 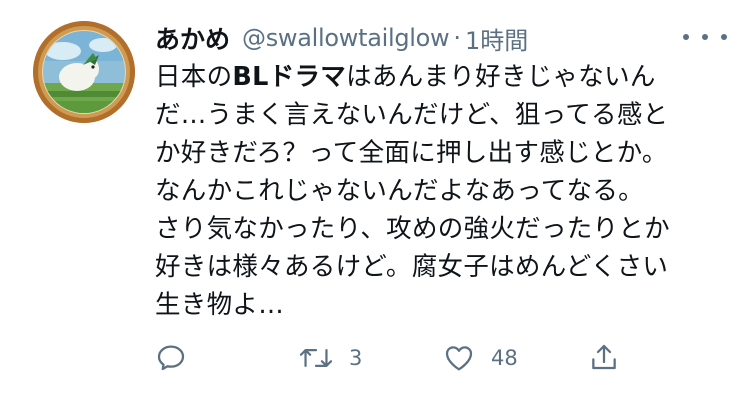 I want to click on tweet-line-4: なんかこれじゃないんだよなあってなる。, so click(x=399, y=191).